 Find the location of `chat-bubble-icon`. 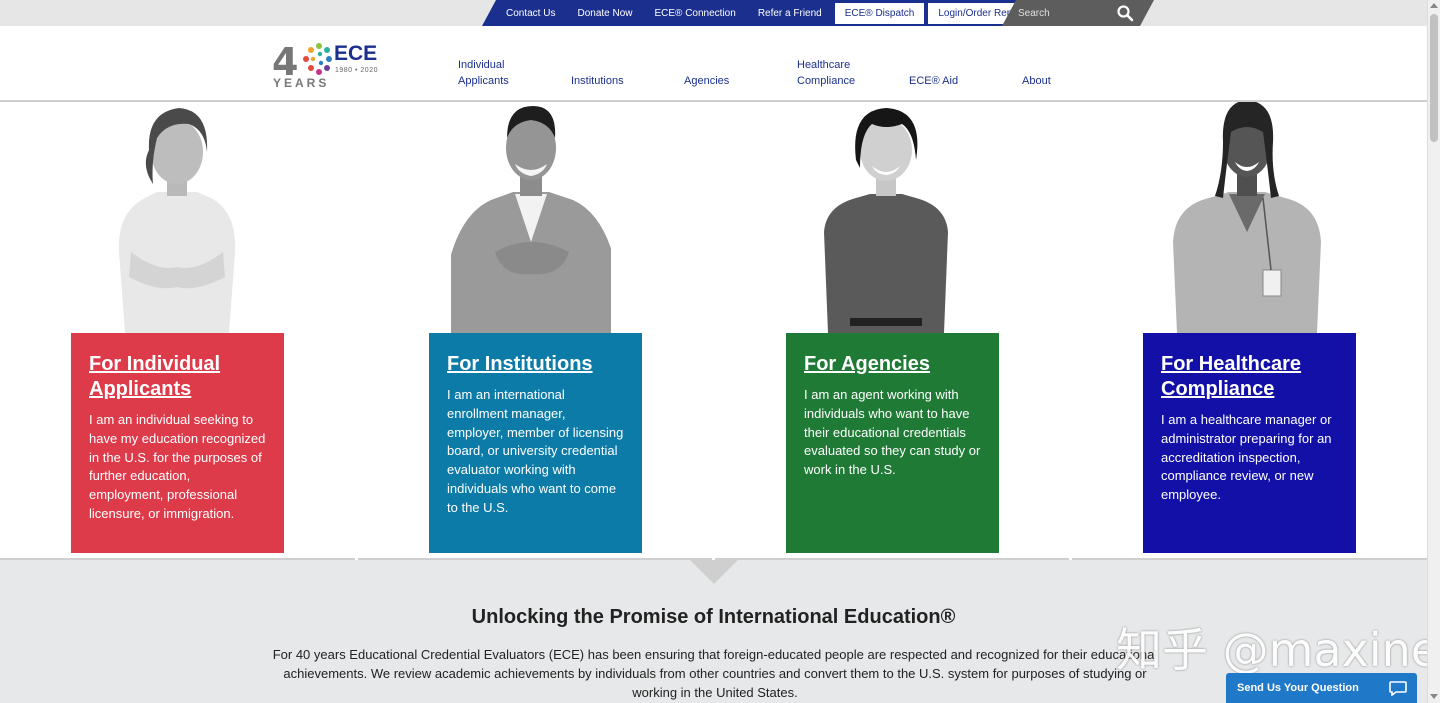

chat-bubble-icon is located at coordinates (1398, 688).